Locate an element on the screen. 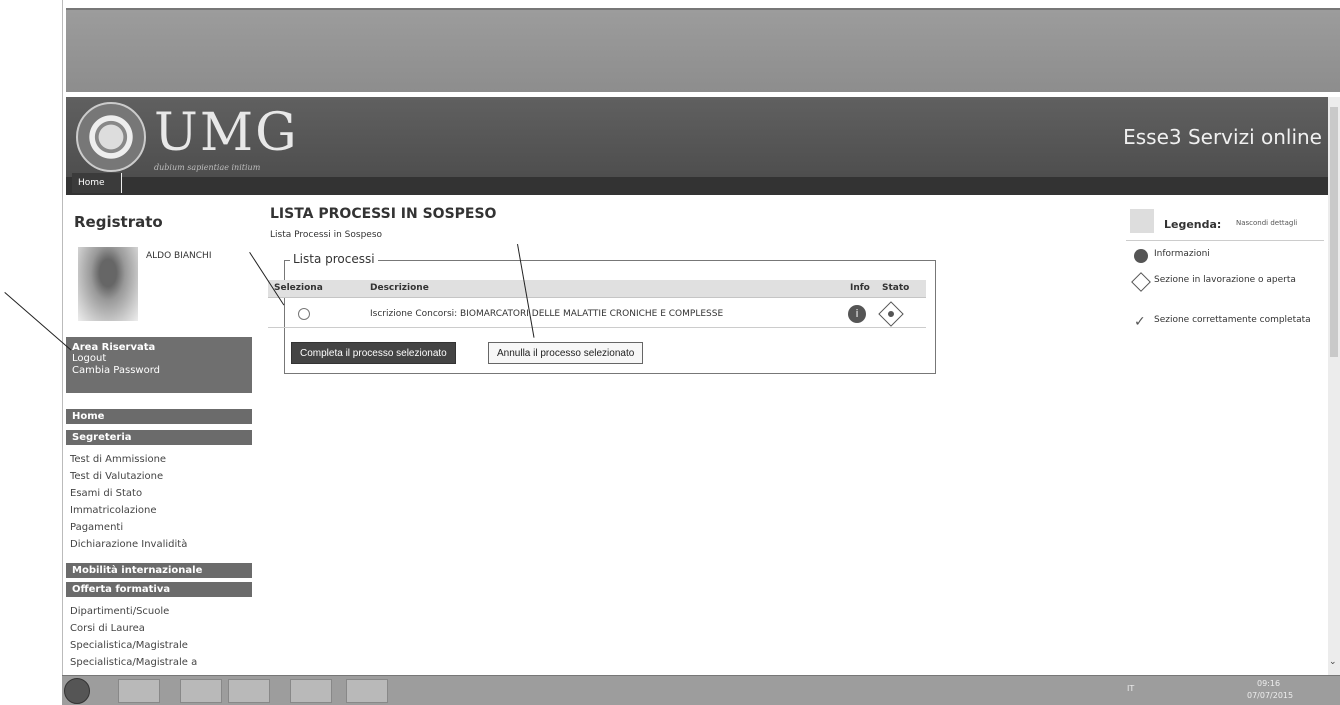 The height and width of the screenshot is (705, 1340). sidebar-item-segreteria: Segreteria is located at coordinates (159, 437).